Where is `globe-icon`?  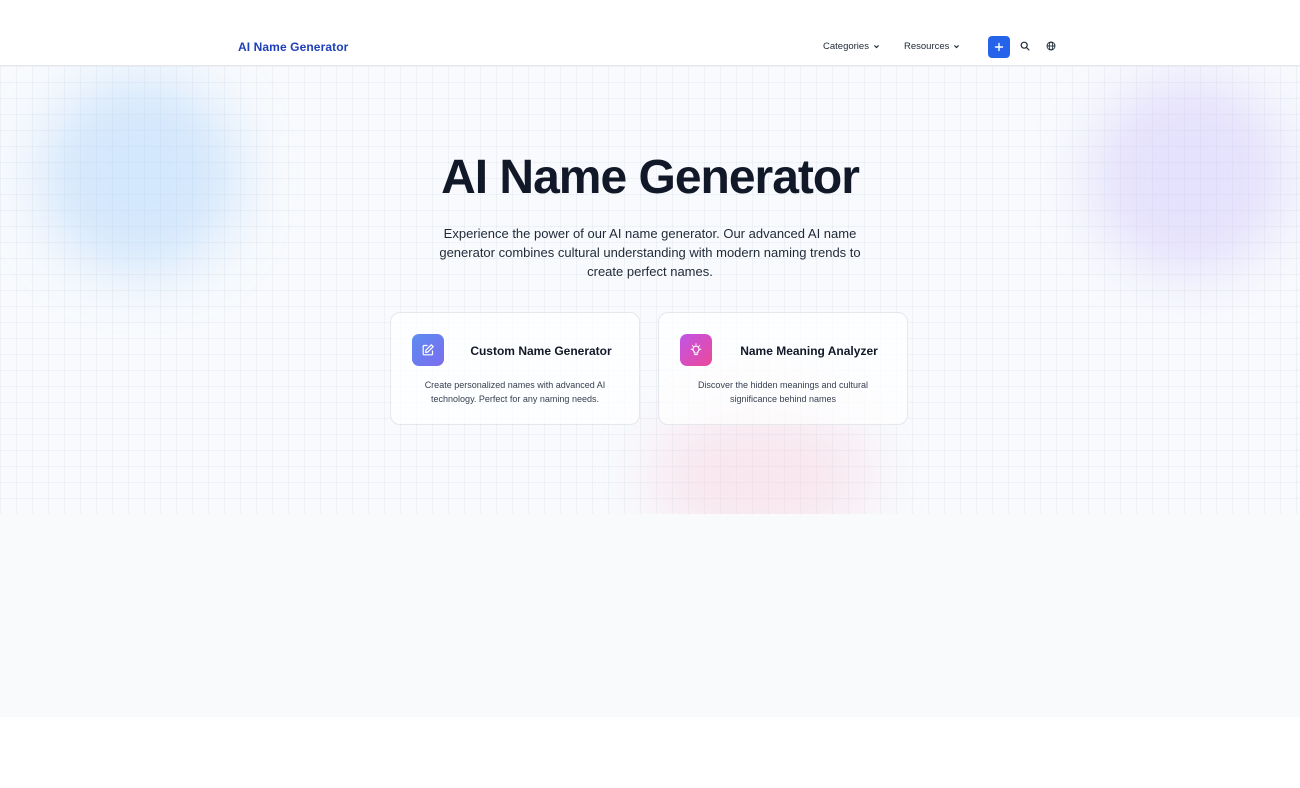
globe-icon is located at coordinates (1051, 46).